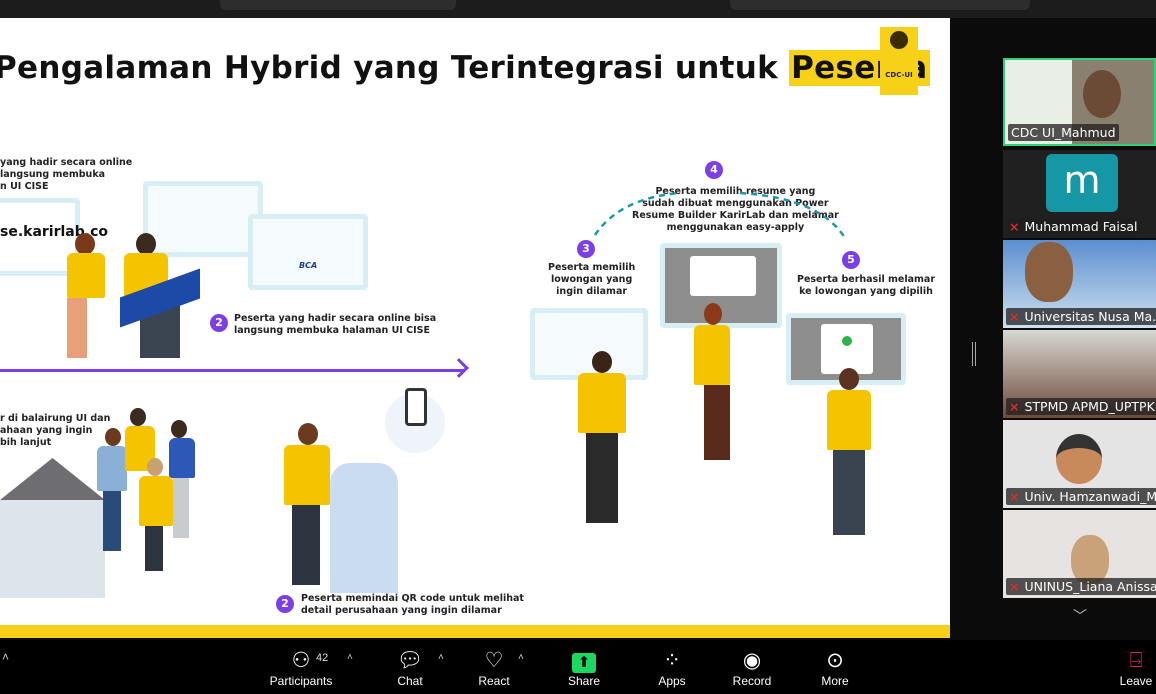 This screenshot has height=694, width=1156. I want to click on participants-label: Participants, so click(301, 681).